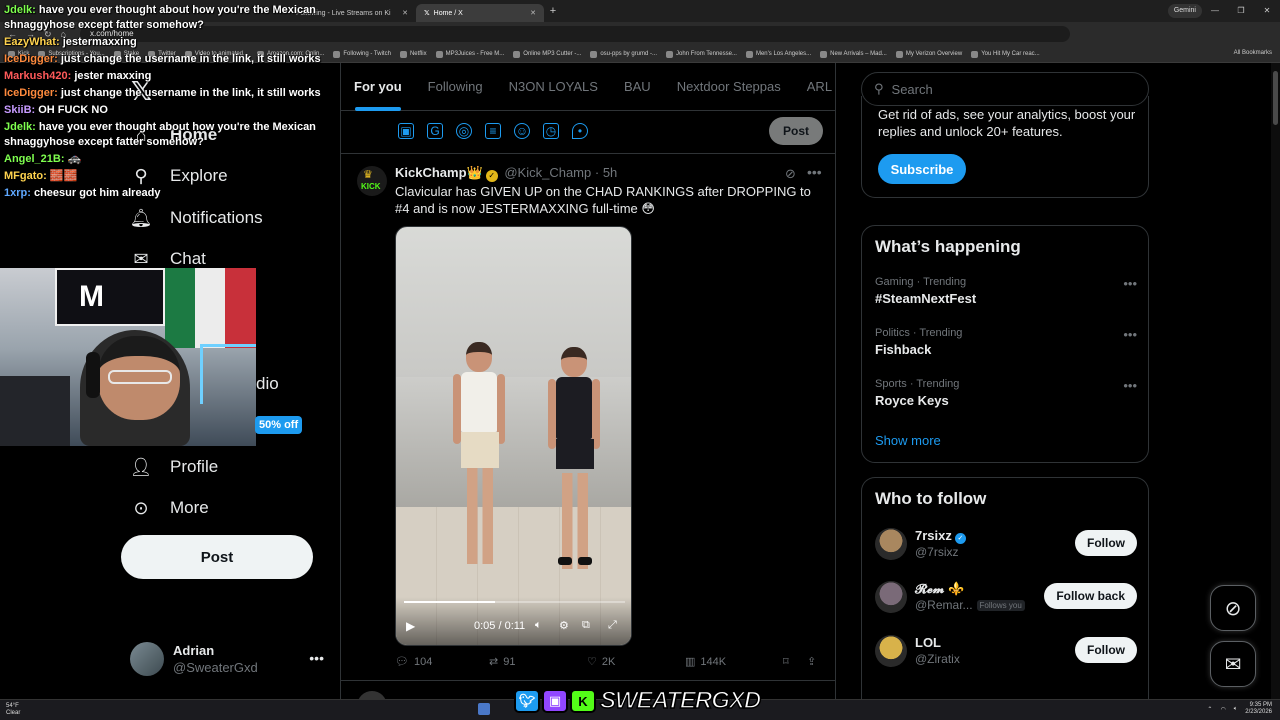 The image size is (1280, 720). I want to click on gemini-button: Gemini, so click(1184, 11).